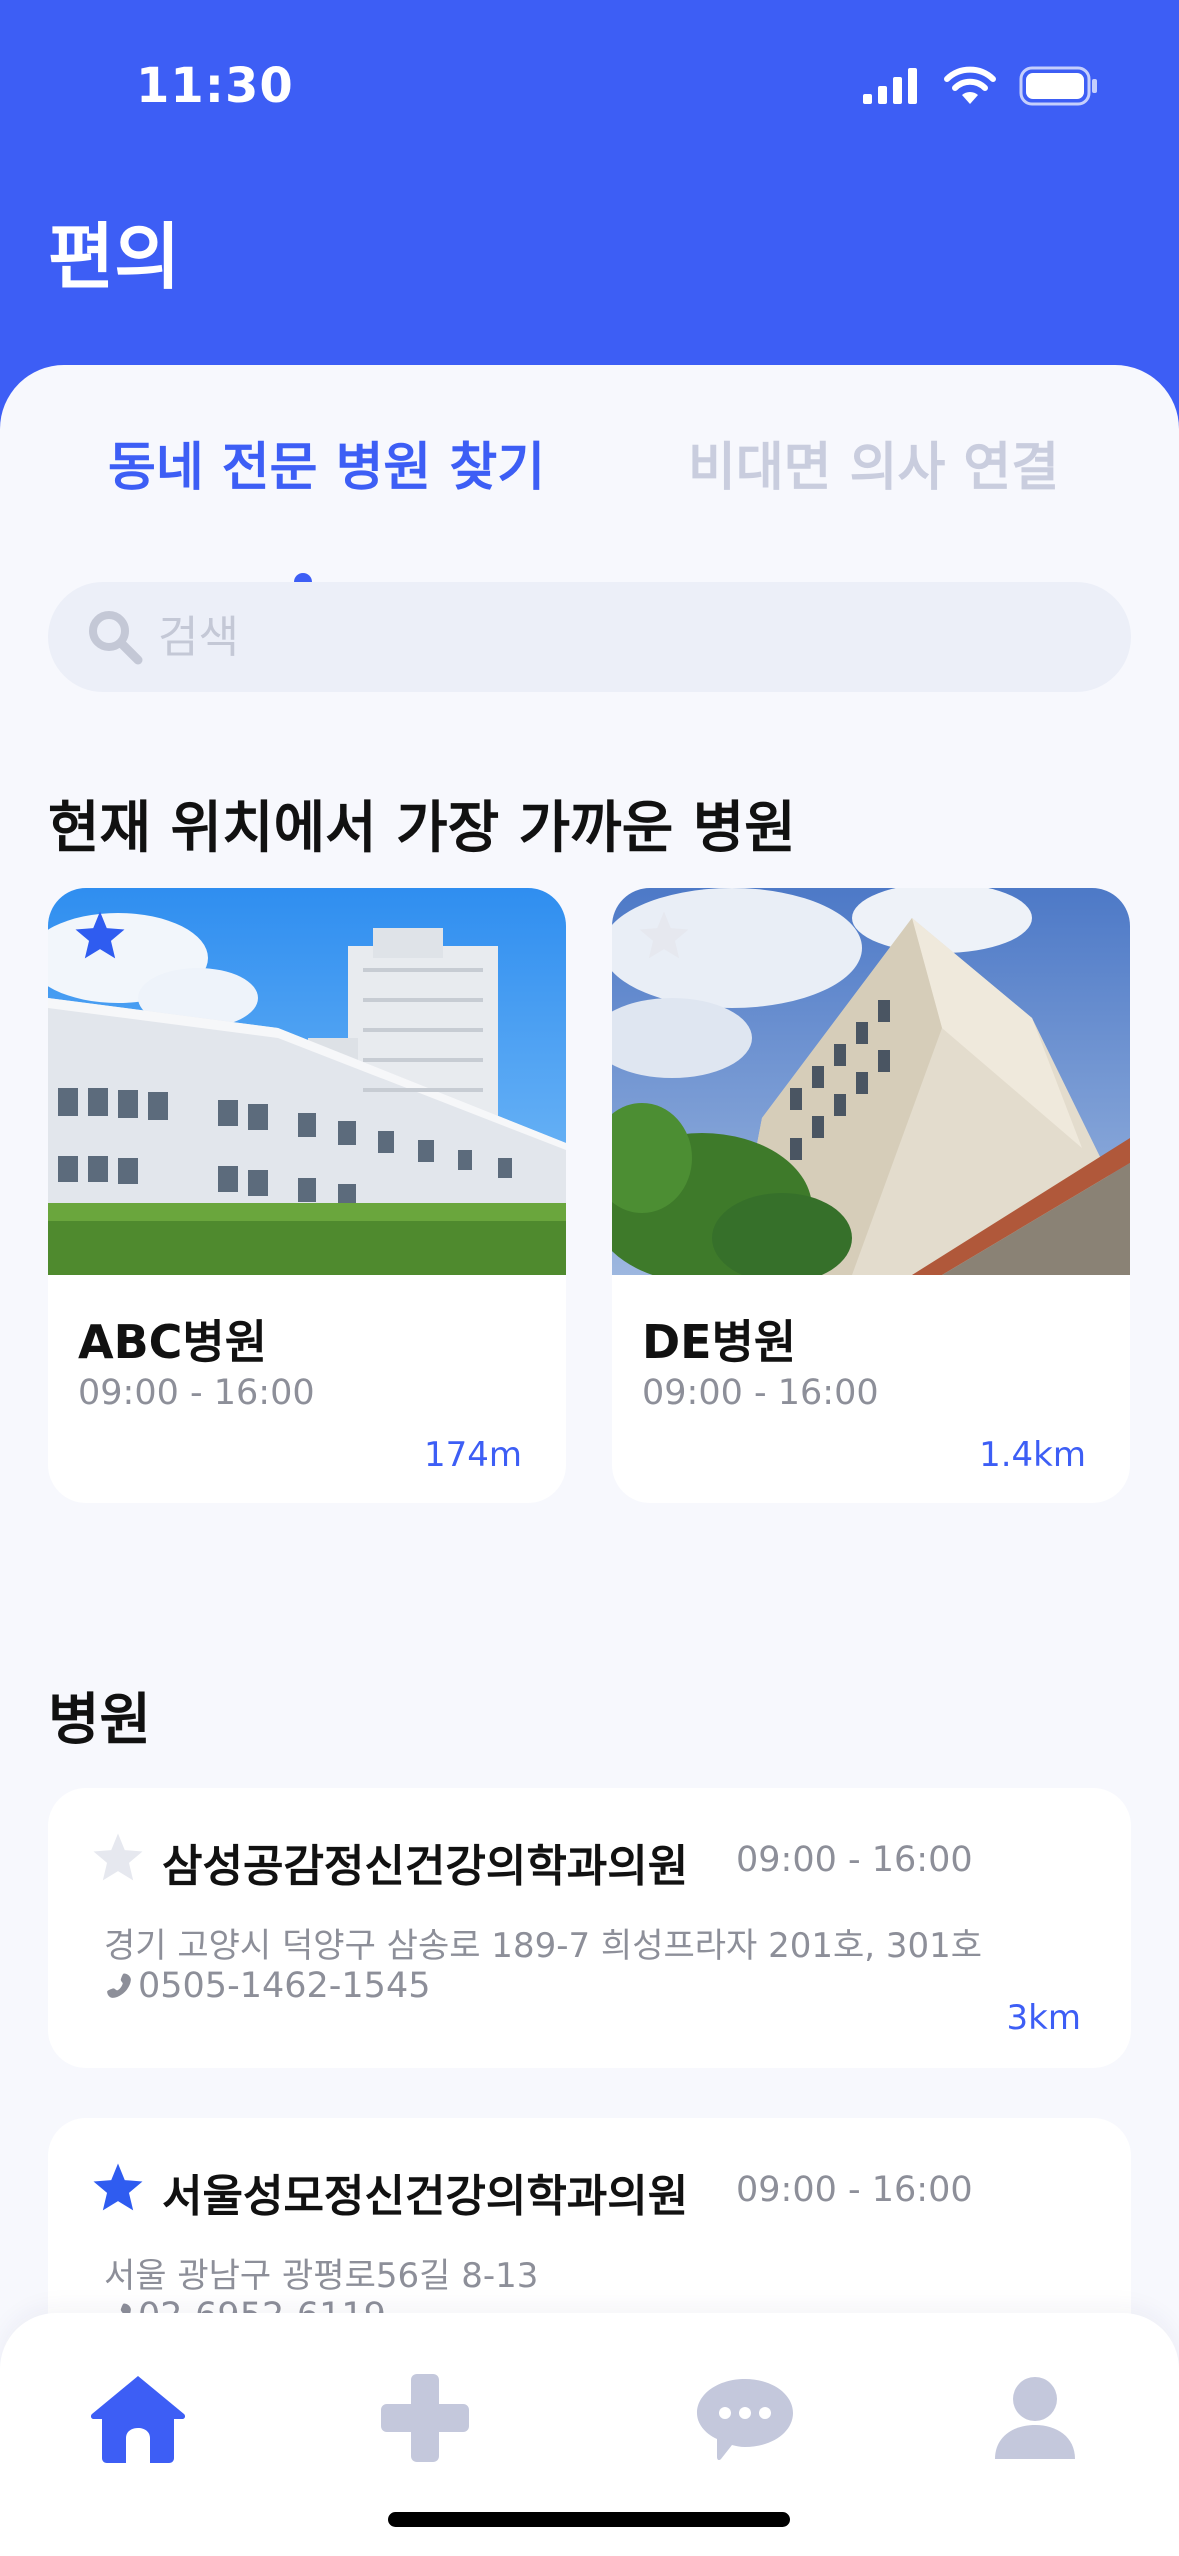  I want to click on home-icon, so click(138, 2419).